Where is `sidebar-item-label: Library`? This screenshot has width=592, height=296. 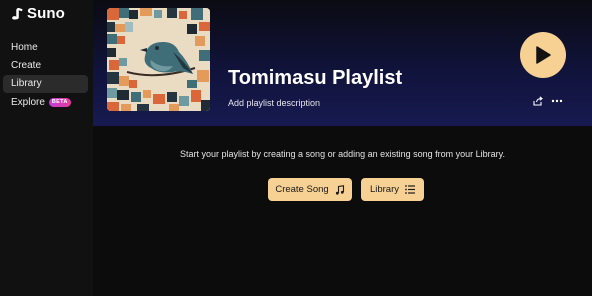 sidebar-item-label: Library is located at coordinates (26, 84).